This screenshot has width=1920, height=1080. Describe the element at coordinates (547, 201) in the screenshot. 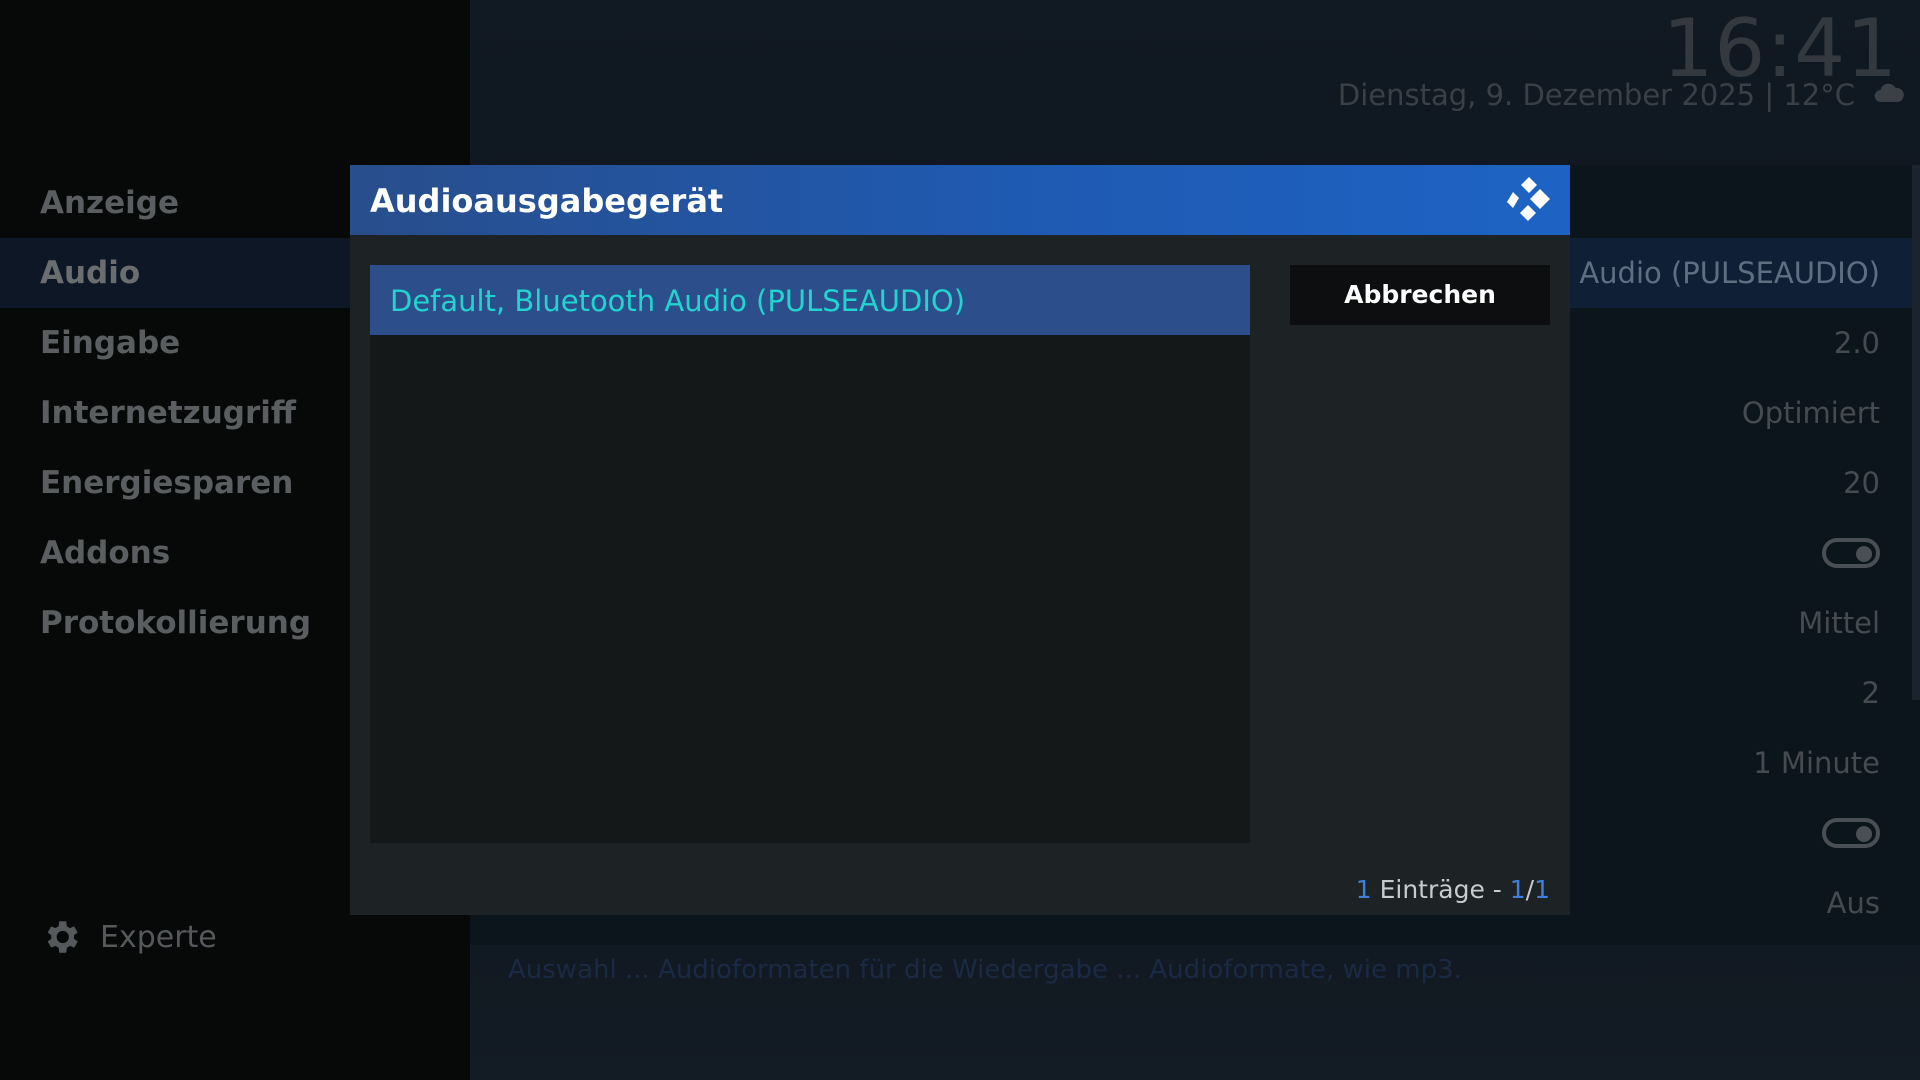

I see `dialog-title: Audioausgabegerät` at that location.